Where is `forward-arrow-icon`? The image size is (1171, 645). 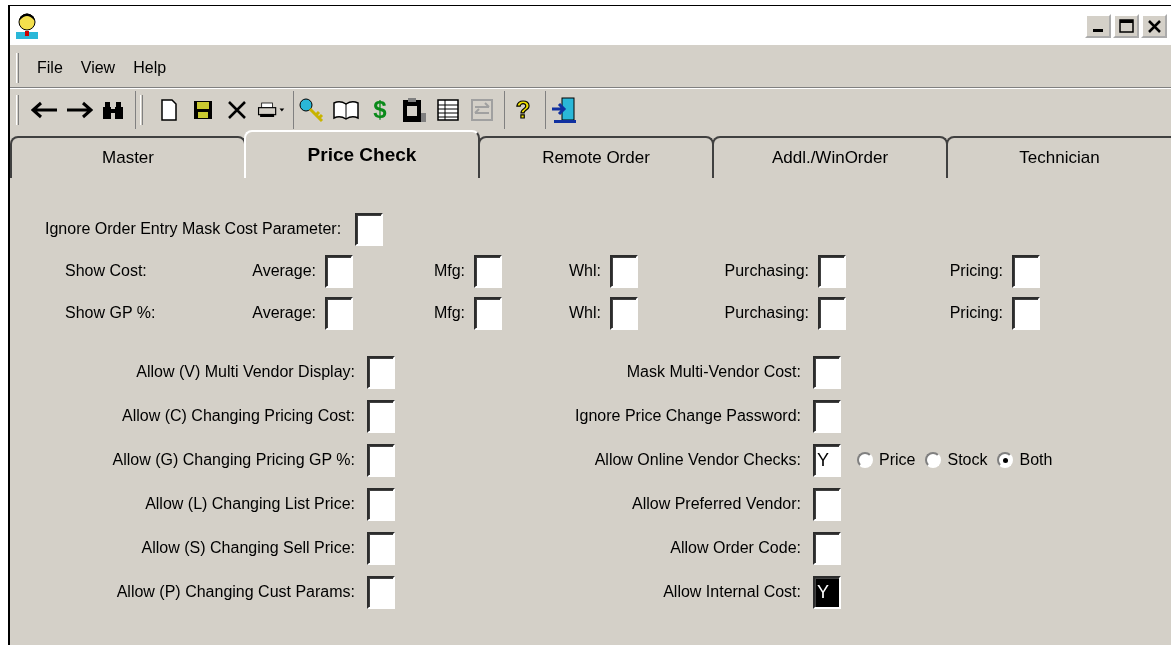 forward-arrow-icon is located at coordinates (79, 109).